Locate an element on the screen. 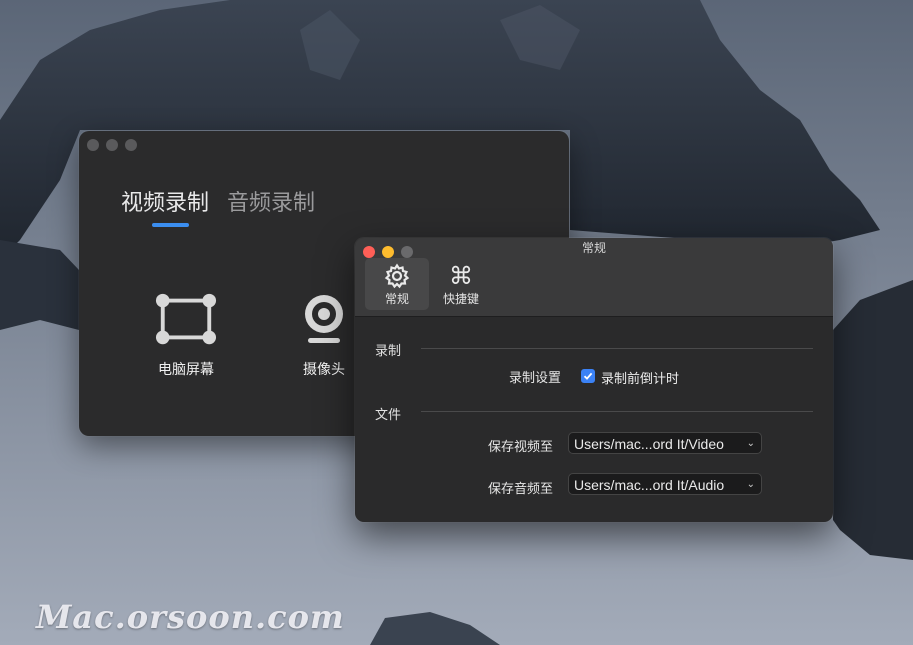 The width and height of the screenshot is (913, 645). minimize-button is located at coordinates (112, 145).